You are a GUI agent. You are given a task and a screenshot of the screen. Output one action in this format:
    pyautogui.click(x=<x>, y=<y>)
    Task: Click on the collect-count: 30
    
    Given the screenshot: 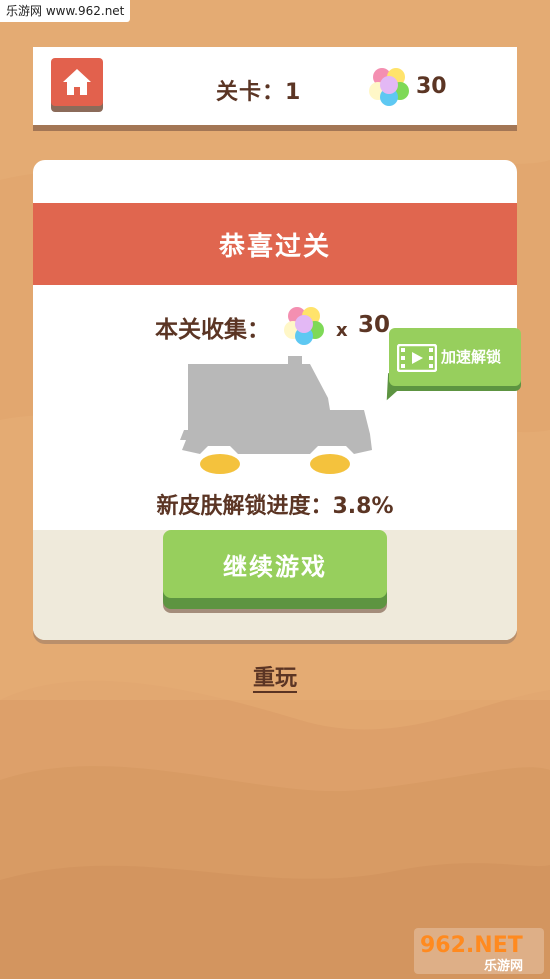 What is the action you would take?
    pyautogui.click(x=374, y=325)
    